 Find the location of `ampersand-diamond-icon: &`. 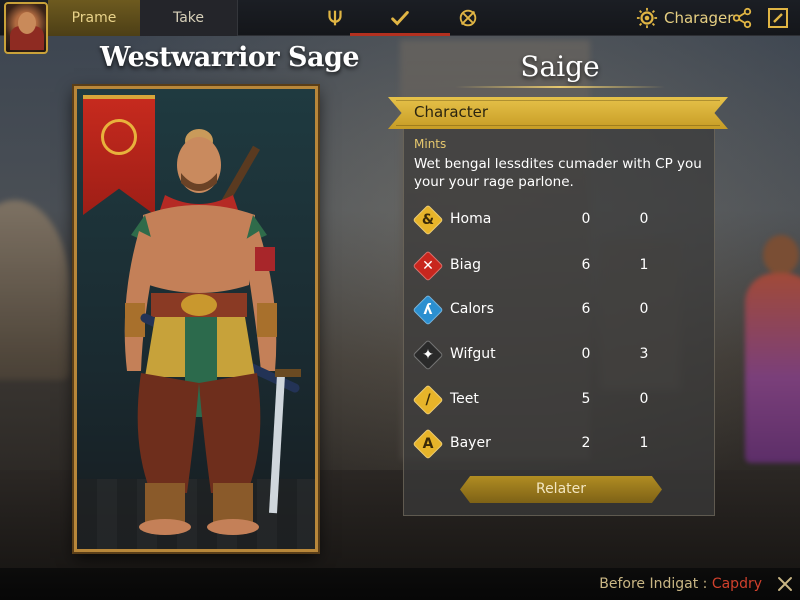

ampersand-diamond-icon: & is located at coordinates (428, 220).